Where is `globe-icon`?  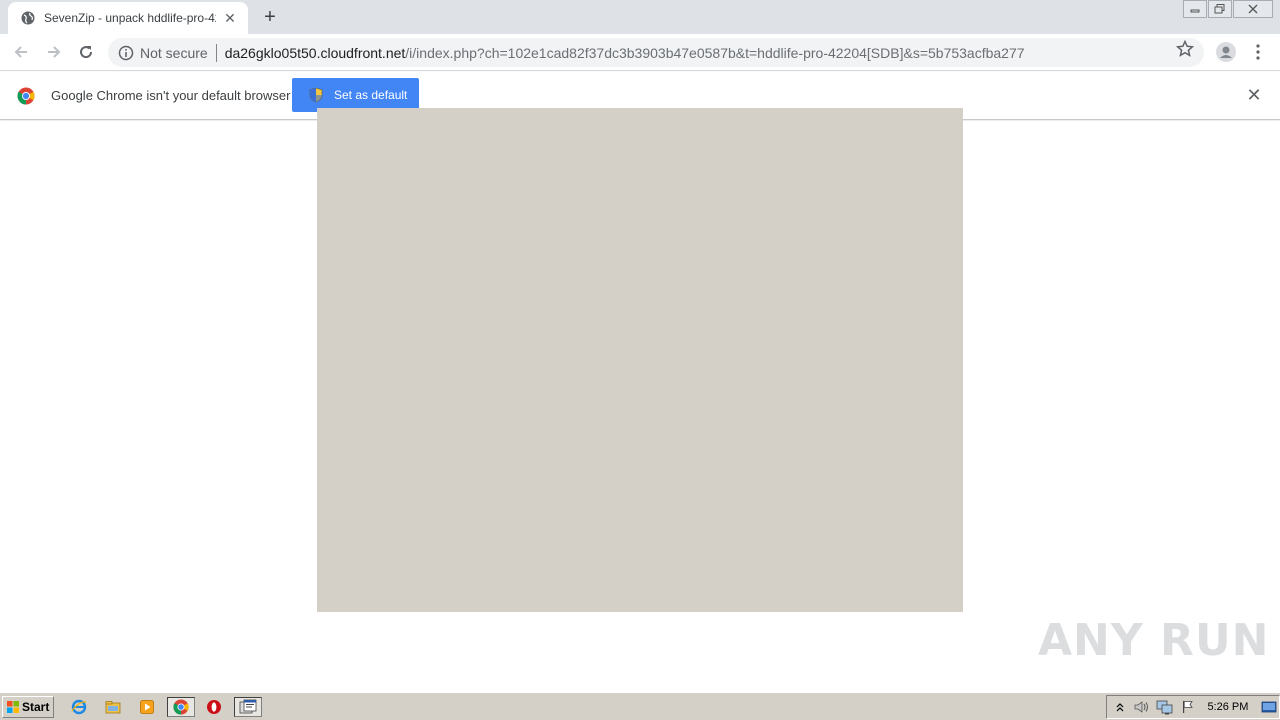 globe-icon is located at coordinates (28, 18).